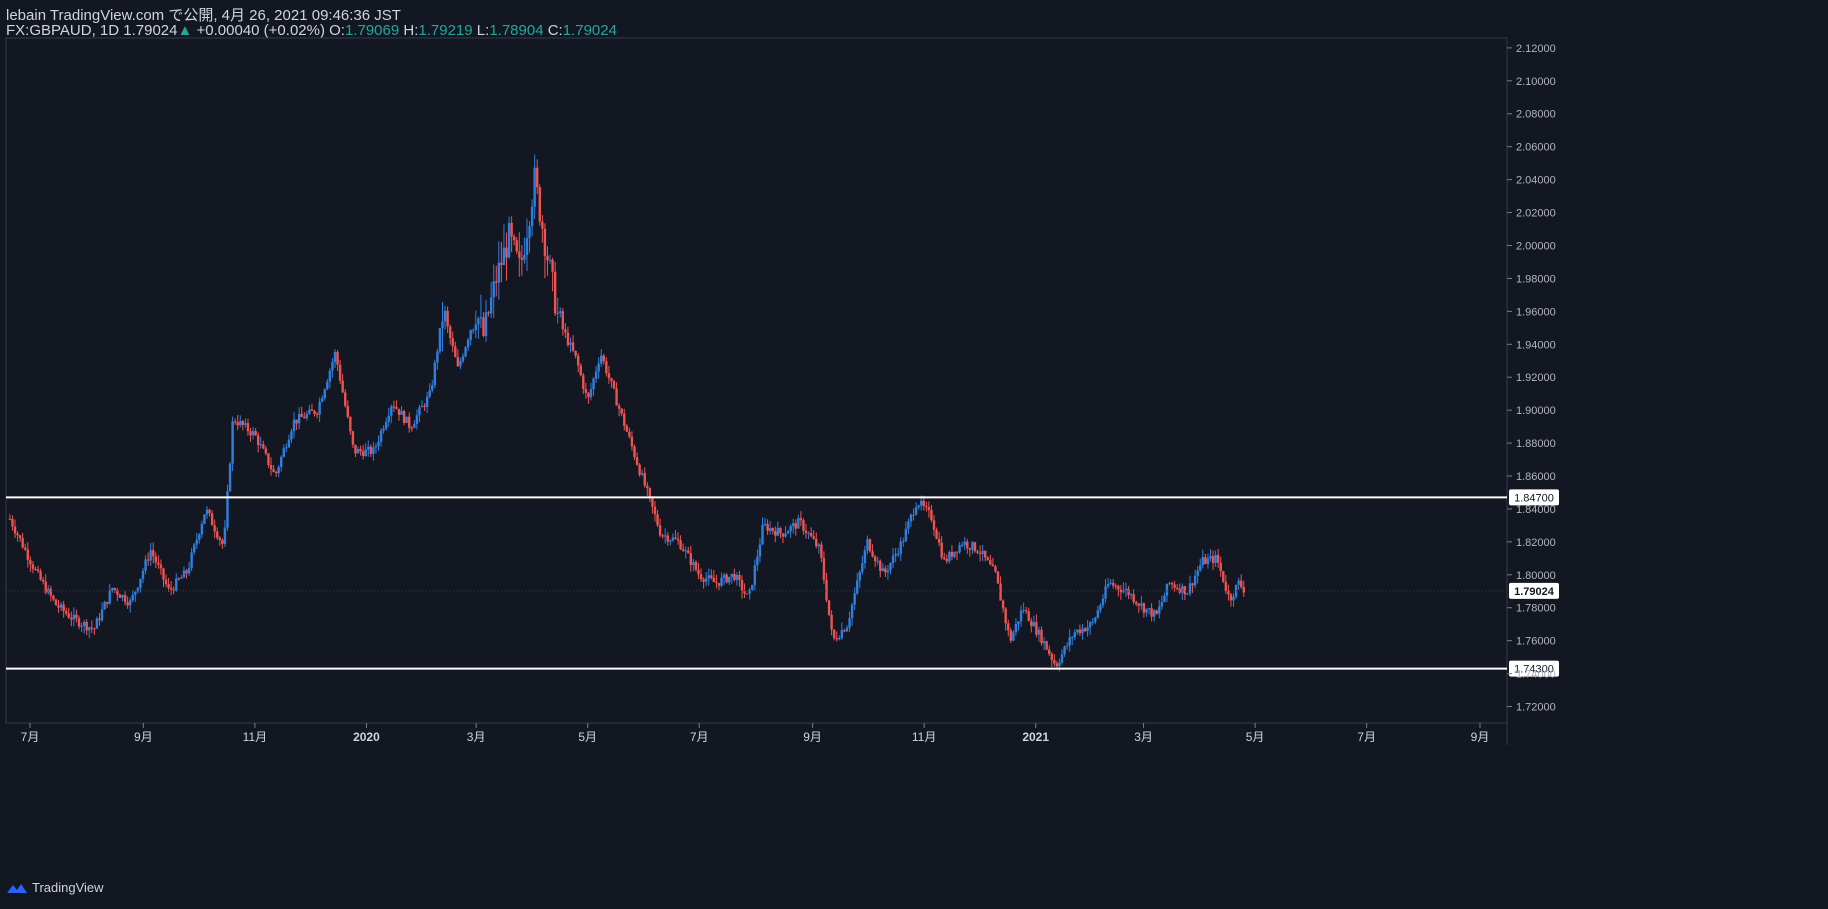 The width and height of the screenshot is (1828, 909). I want to click on y-tick-label: 1.84000, so click(1536, 510).